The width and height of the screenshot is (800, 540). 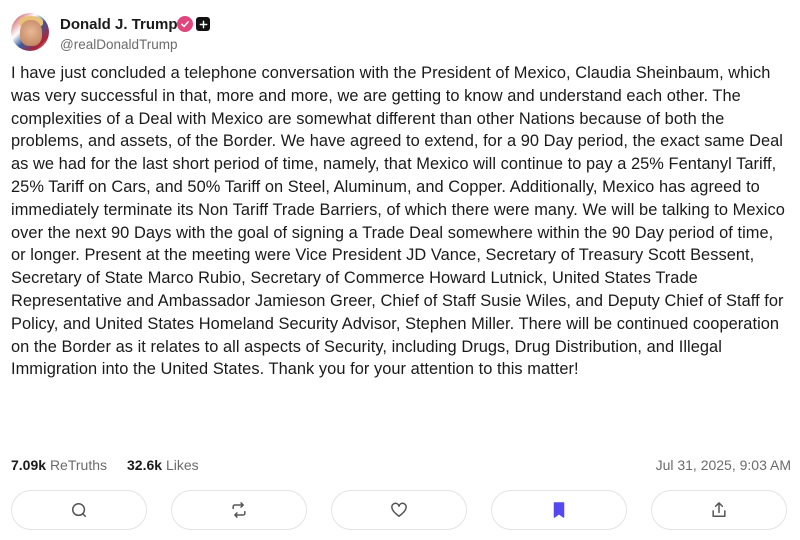 I want to click on avatar, so click(x=30, y=32).